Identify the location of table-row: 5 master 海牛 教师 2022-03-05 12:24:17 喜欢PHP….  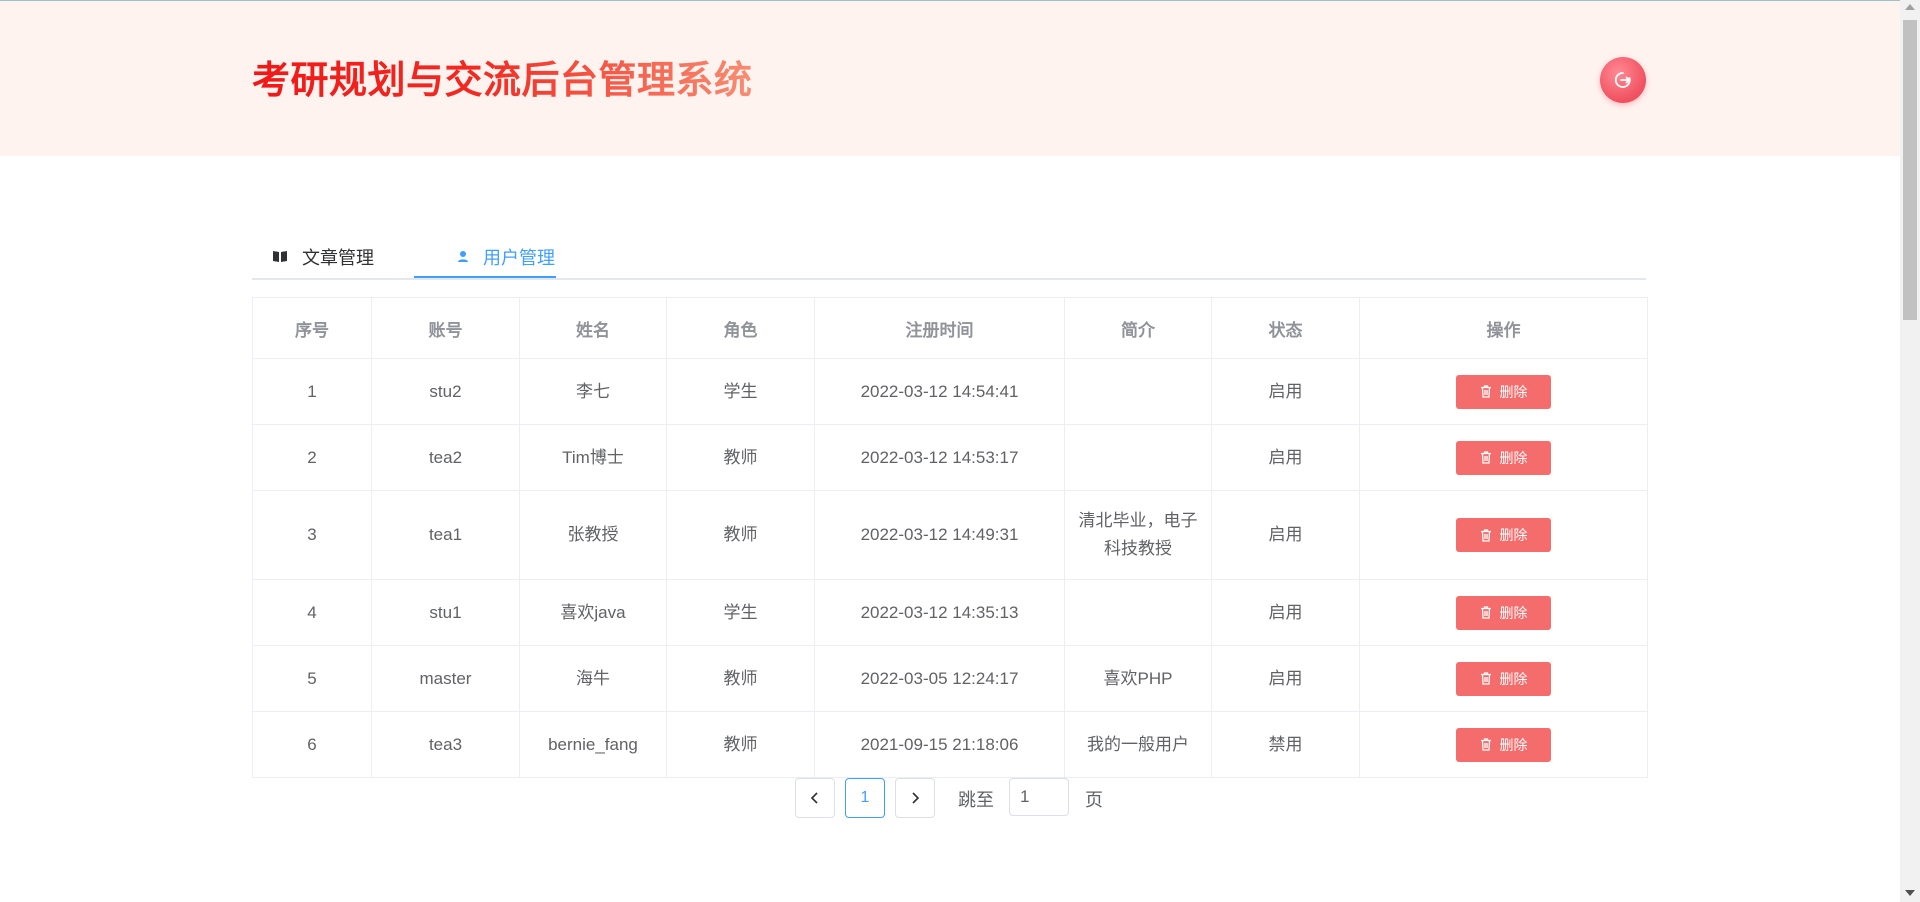
(950, 678).